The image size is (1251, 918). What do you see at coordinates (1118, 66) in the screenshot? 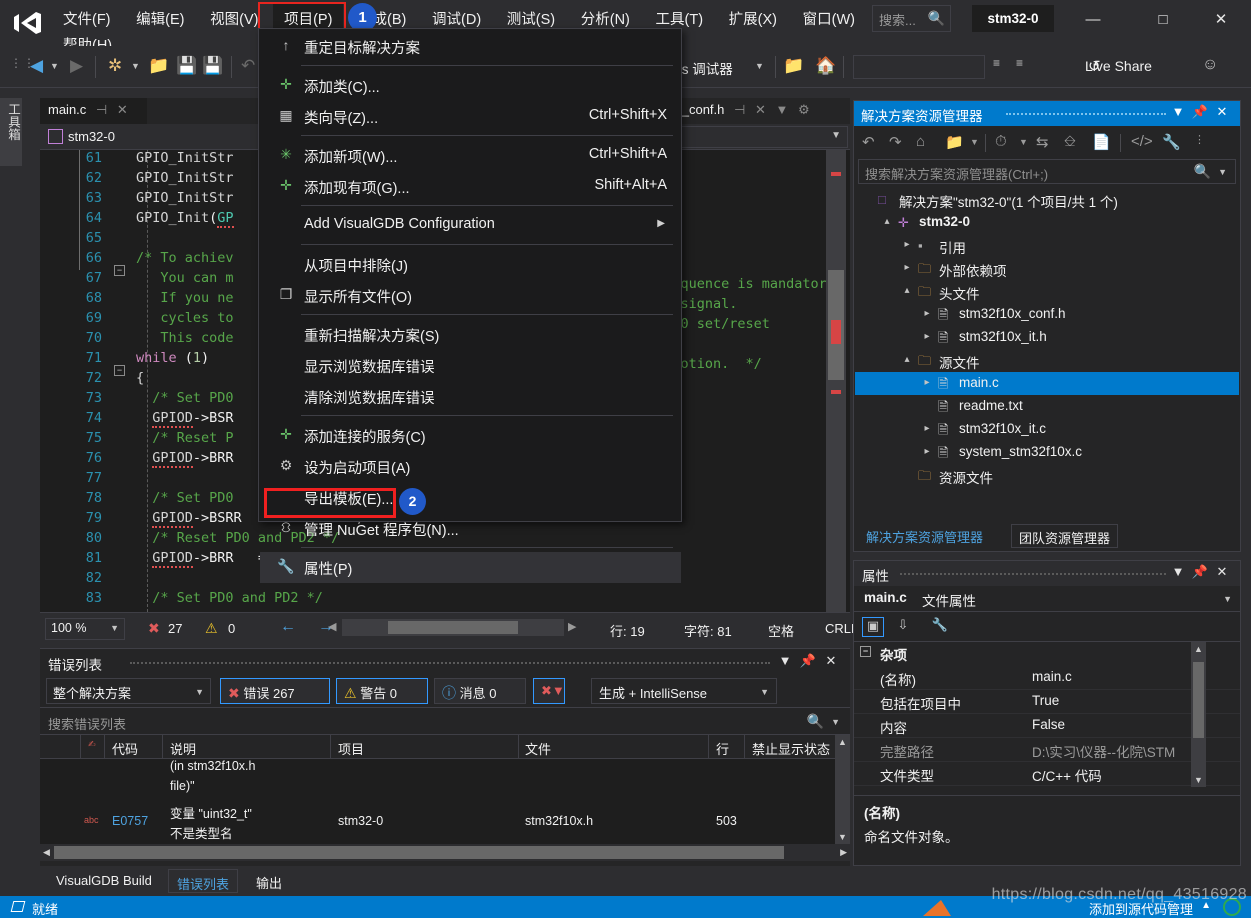
I see `live-share-button: Live Share` at bounding box center [1118, 66].